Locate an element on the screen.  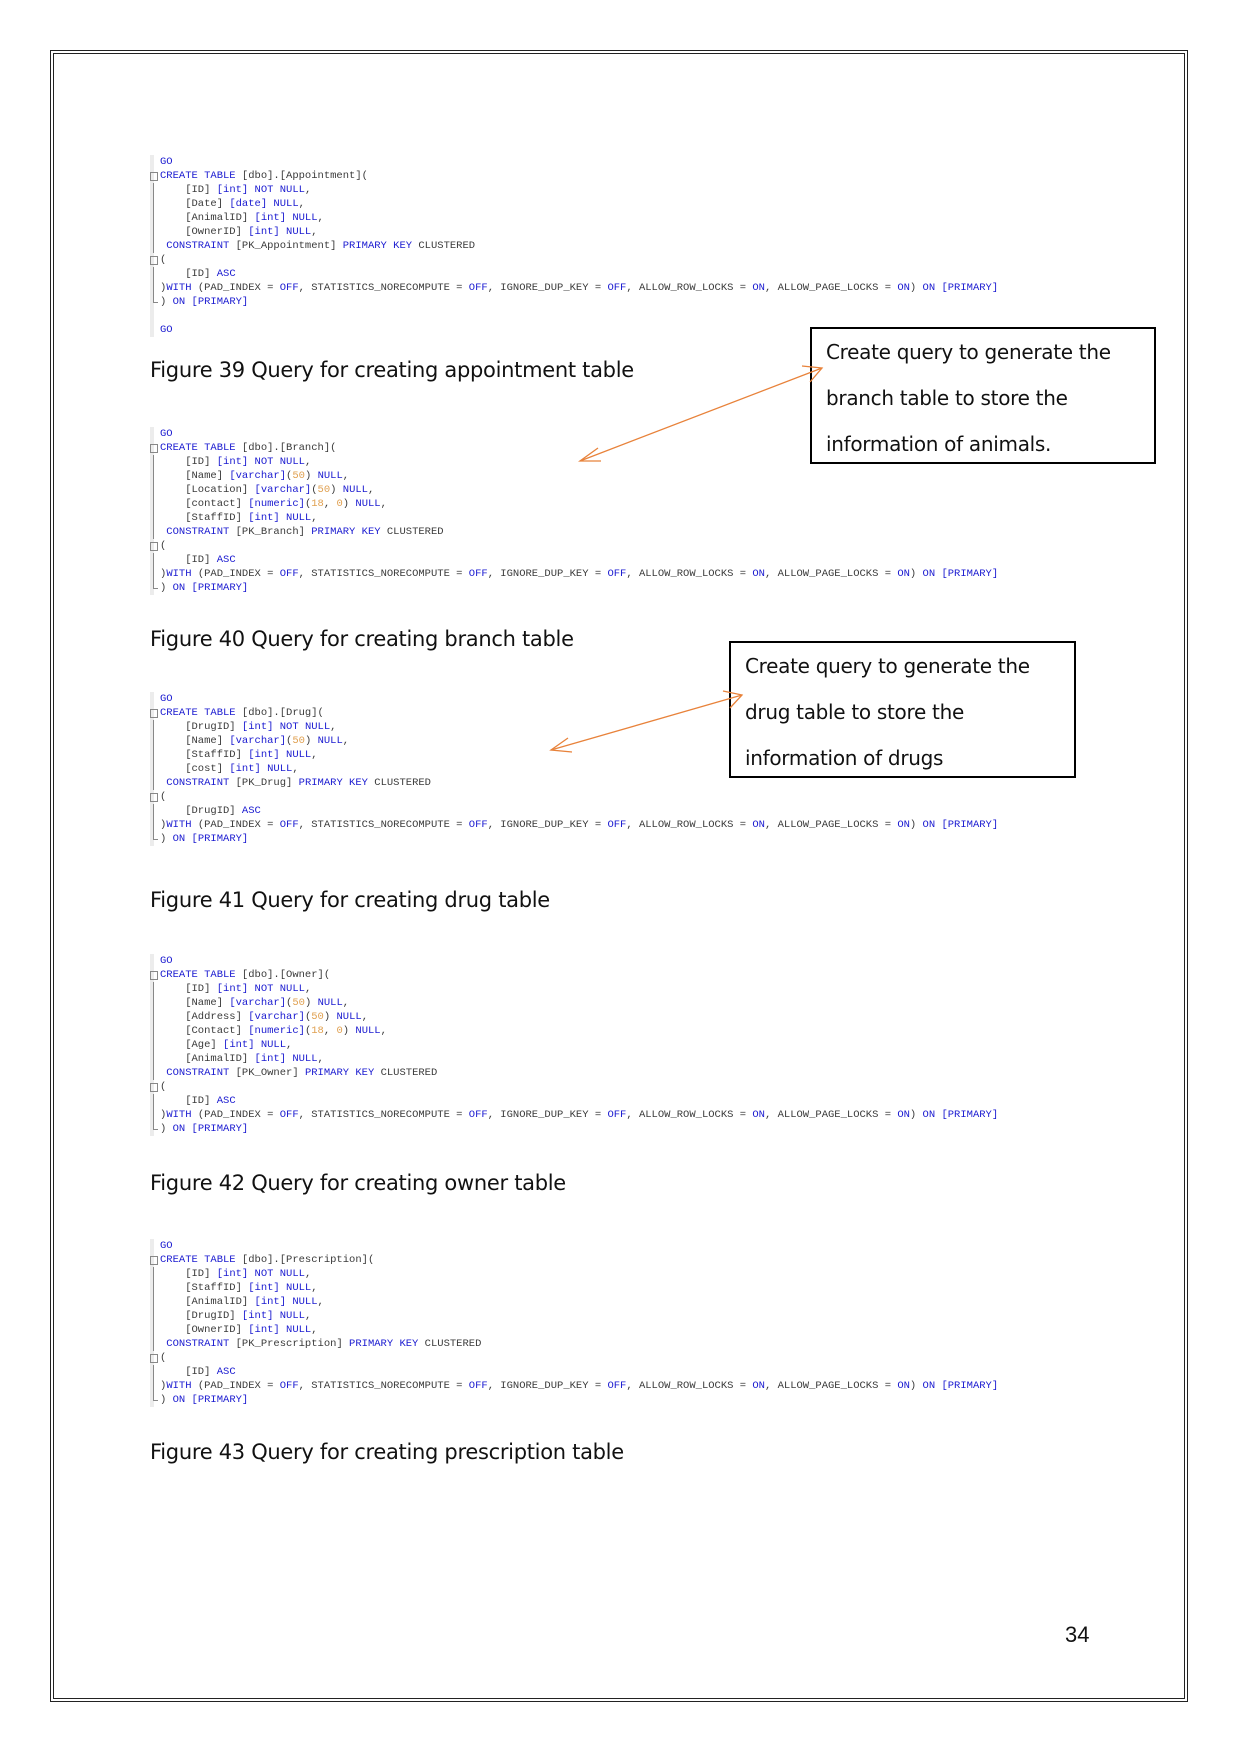
sql-text: [StaffID] is located at coordinates (204, 755).